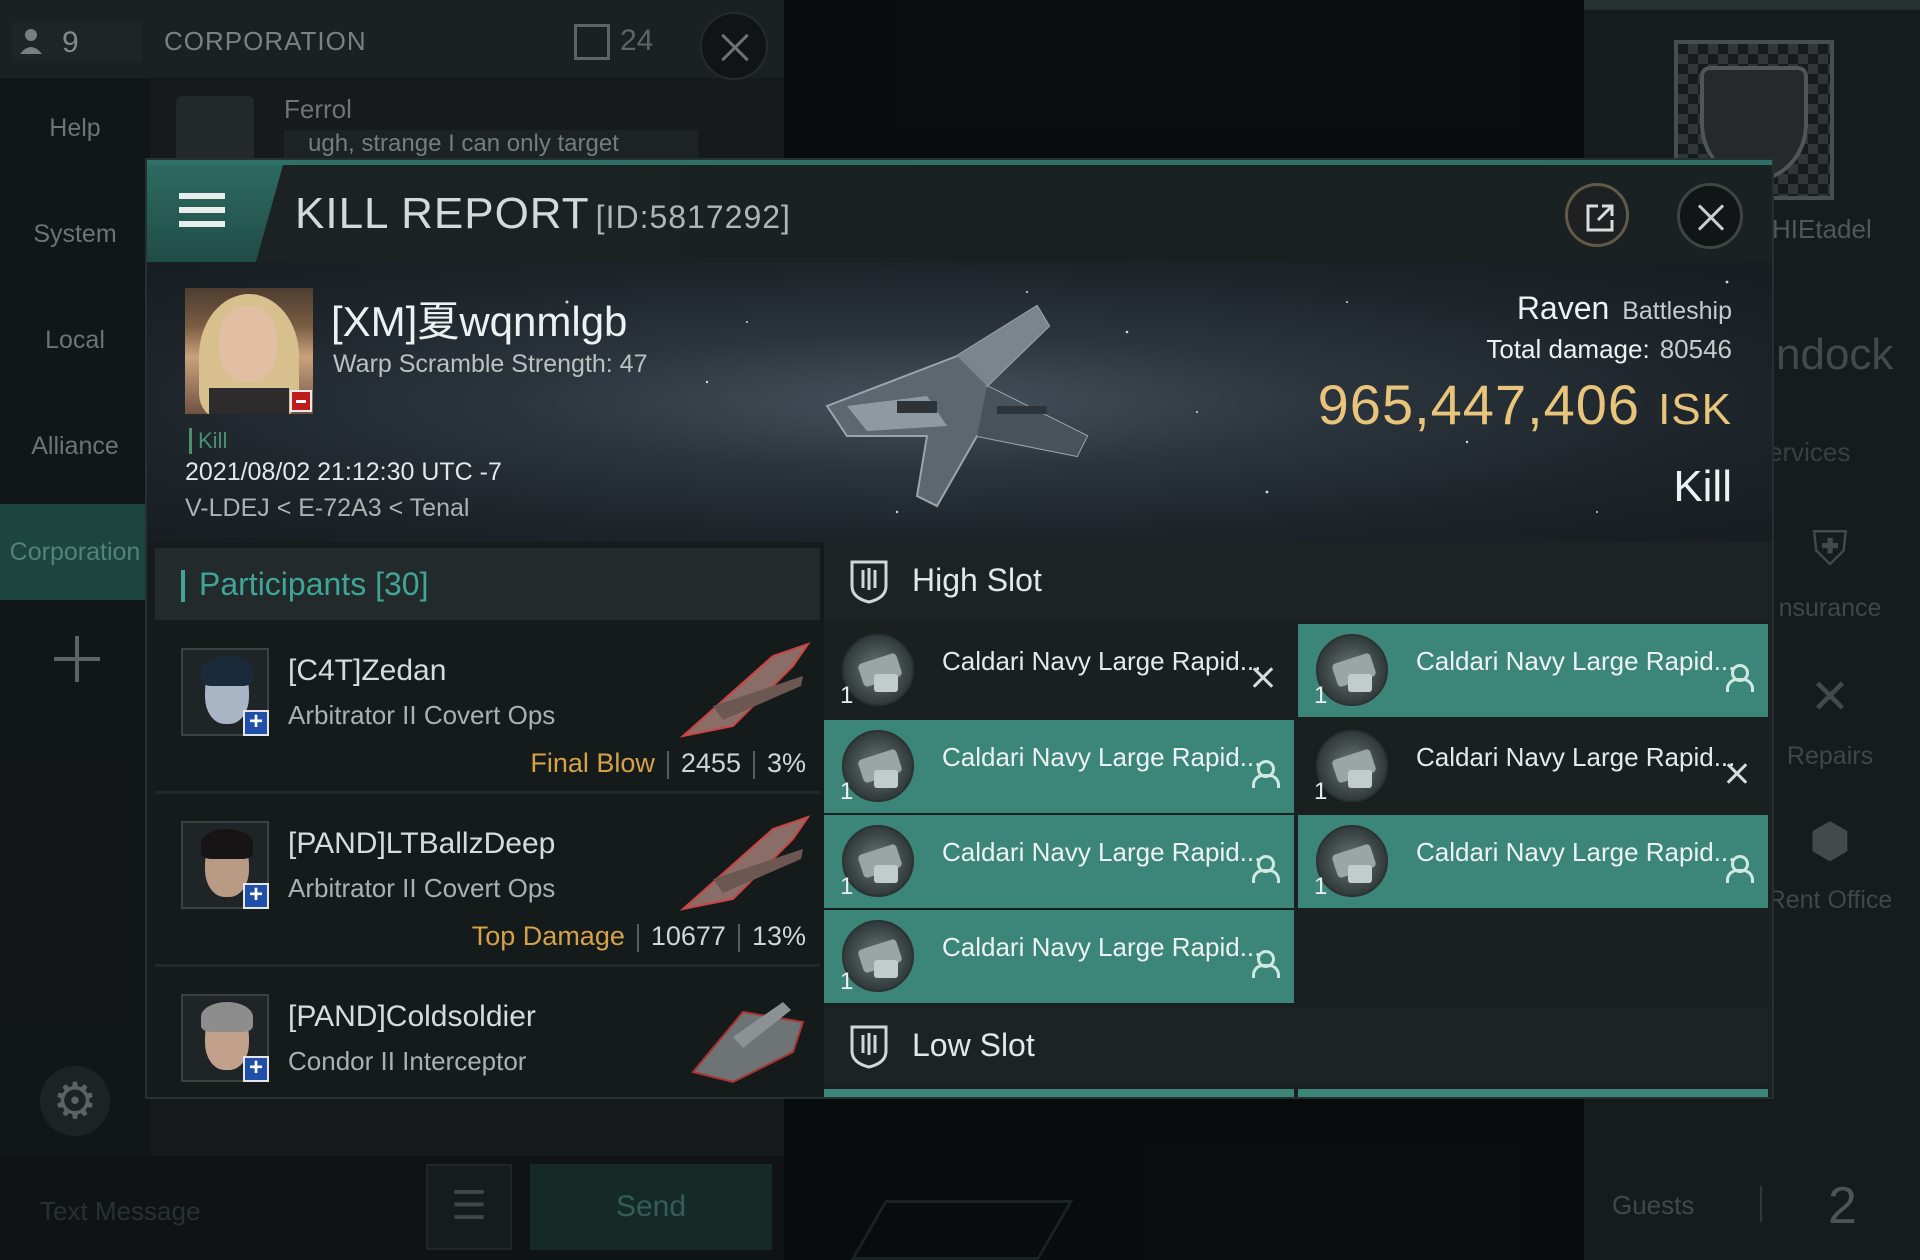  What do you see at coordinates (688, 936) in the screenshot?
I see `participant-damage: 10677` at bounding box center [688, 936].